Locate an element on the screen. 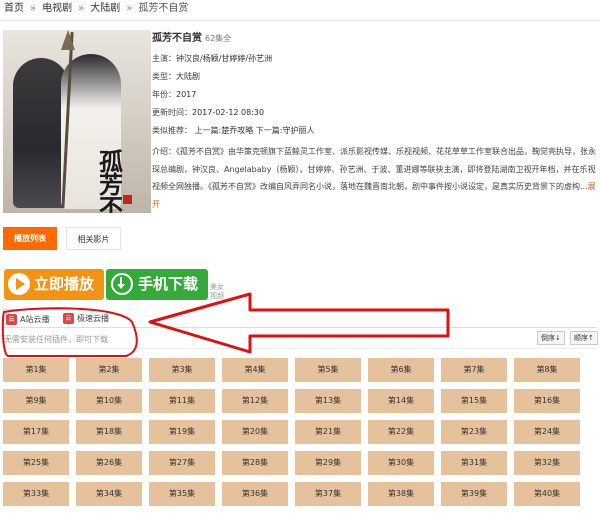 The image size is (600, 515). episode-button: 第20集 is located at coordinates (255, 432).